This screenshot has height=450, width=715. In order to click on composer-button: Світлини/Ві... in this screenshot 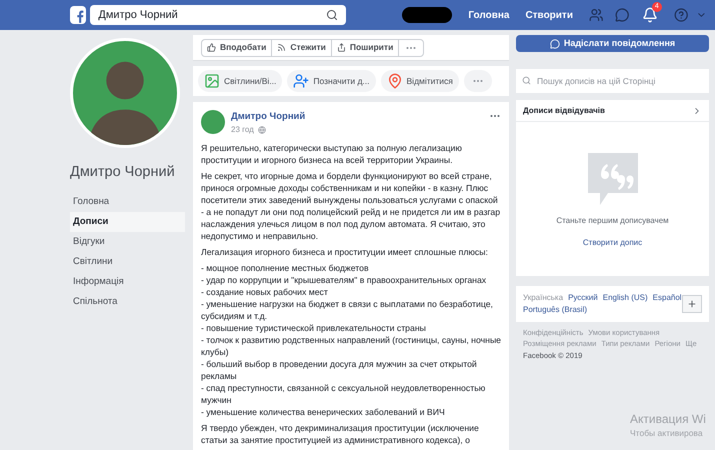, I will do `click(240, 81)`.